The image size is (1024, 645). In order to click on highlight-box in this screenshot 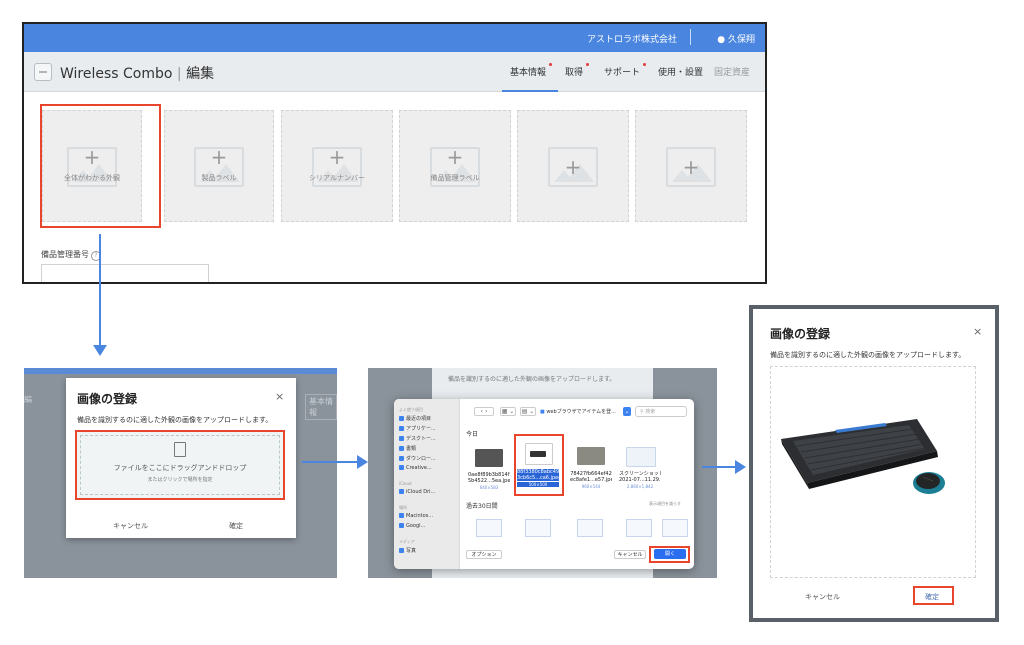, I will do `click(100, 166)`.